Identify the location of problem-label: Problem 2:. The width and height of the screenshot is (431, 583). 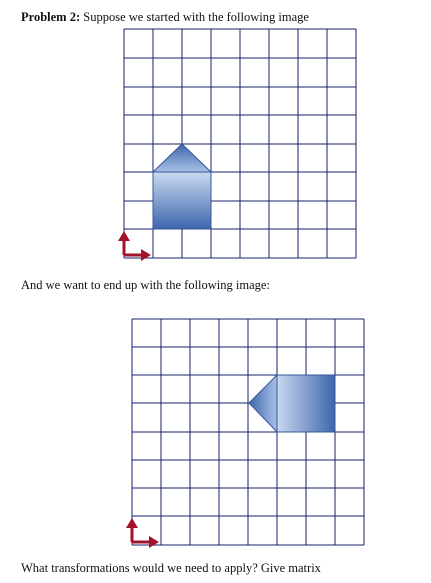
(51, 17).